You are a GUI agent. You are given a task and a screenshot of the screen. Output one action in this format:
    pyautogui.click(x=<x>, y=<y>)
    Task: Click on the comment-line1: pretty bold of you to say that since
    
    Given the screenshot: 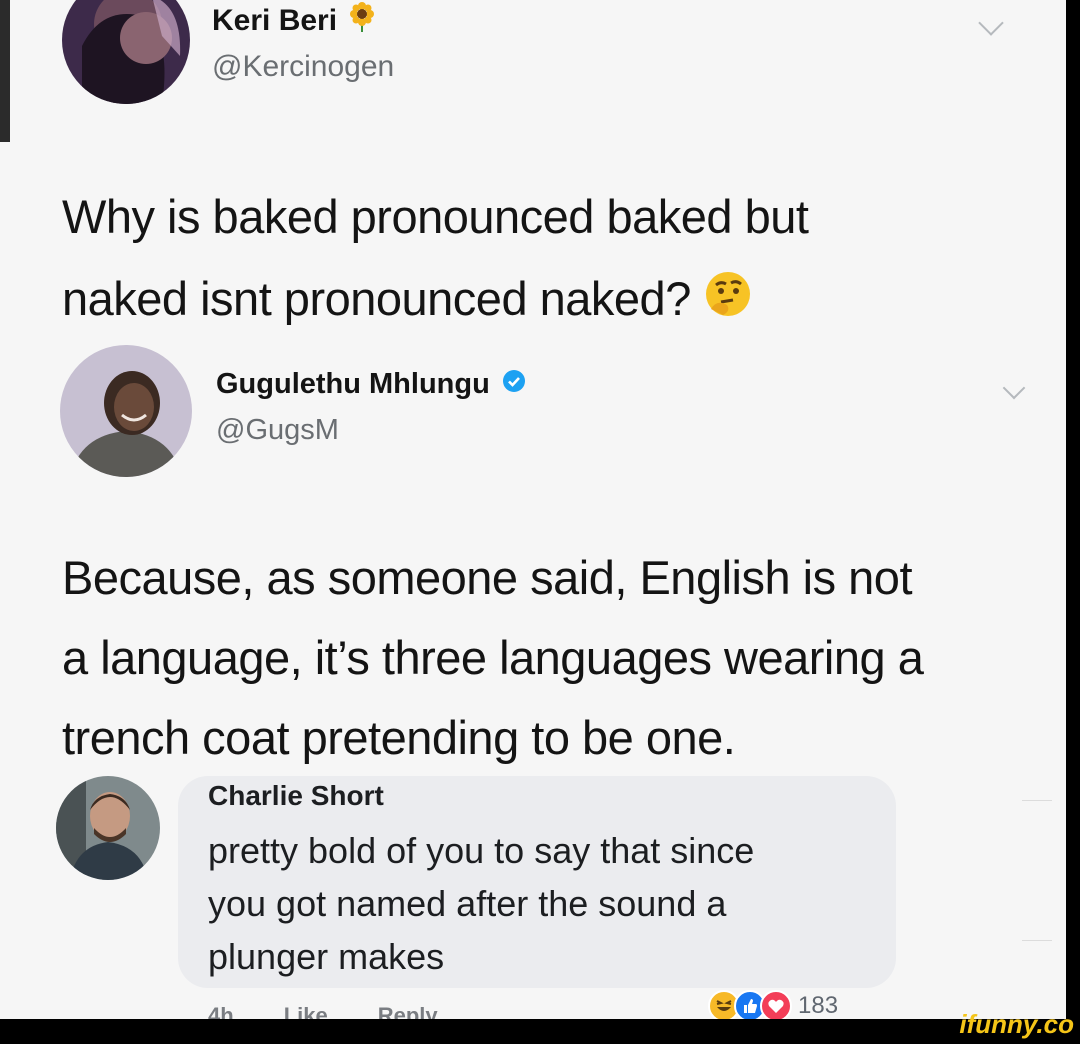 What is the action you would take?
    pyautogui.click(x=481, y=850)
    